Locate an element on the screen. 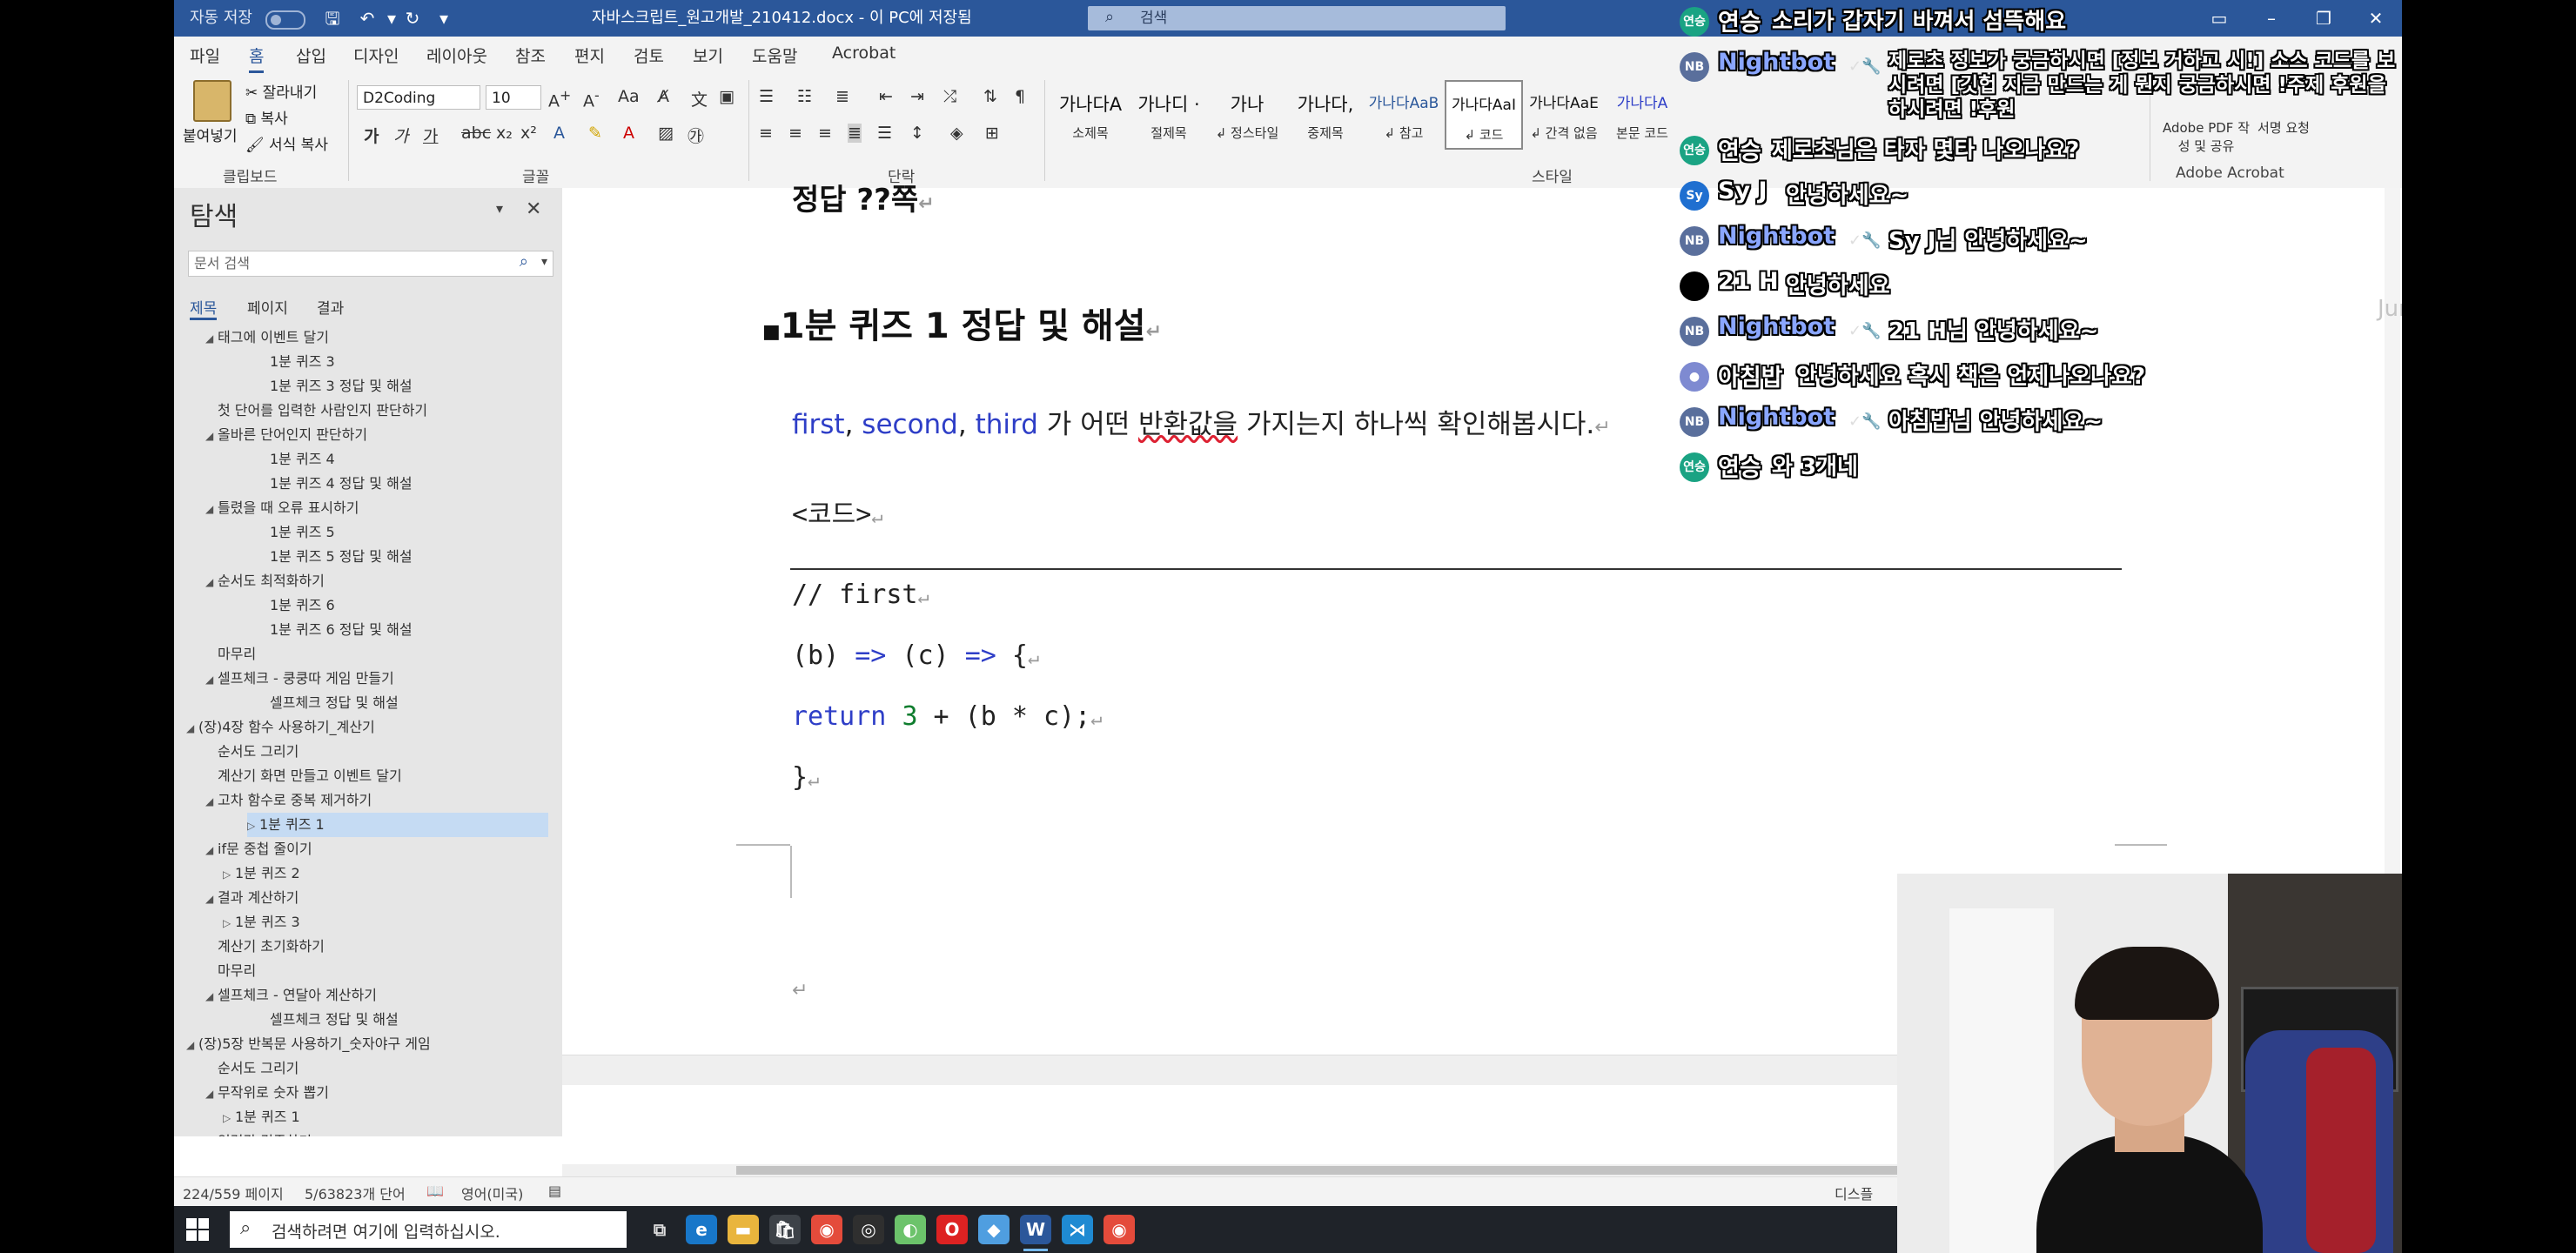 The image size is (2576, 1253). style-subtitle: 가나다A 소제목 is located at coordinates (1090, 113).